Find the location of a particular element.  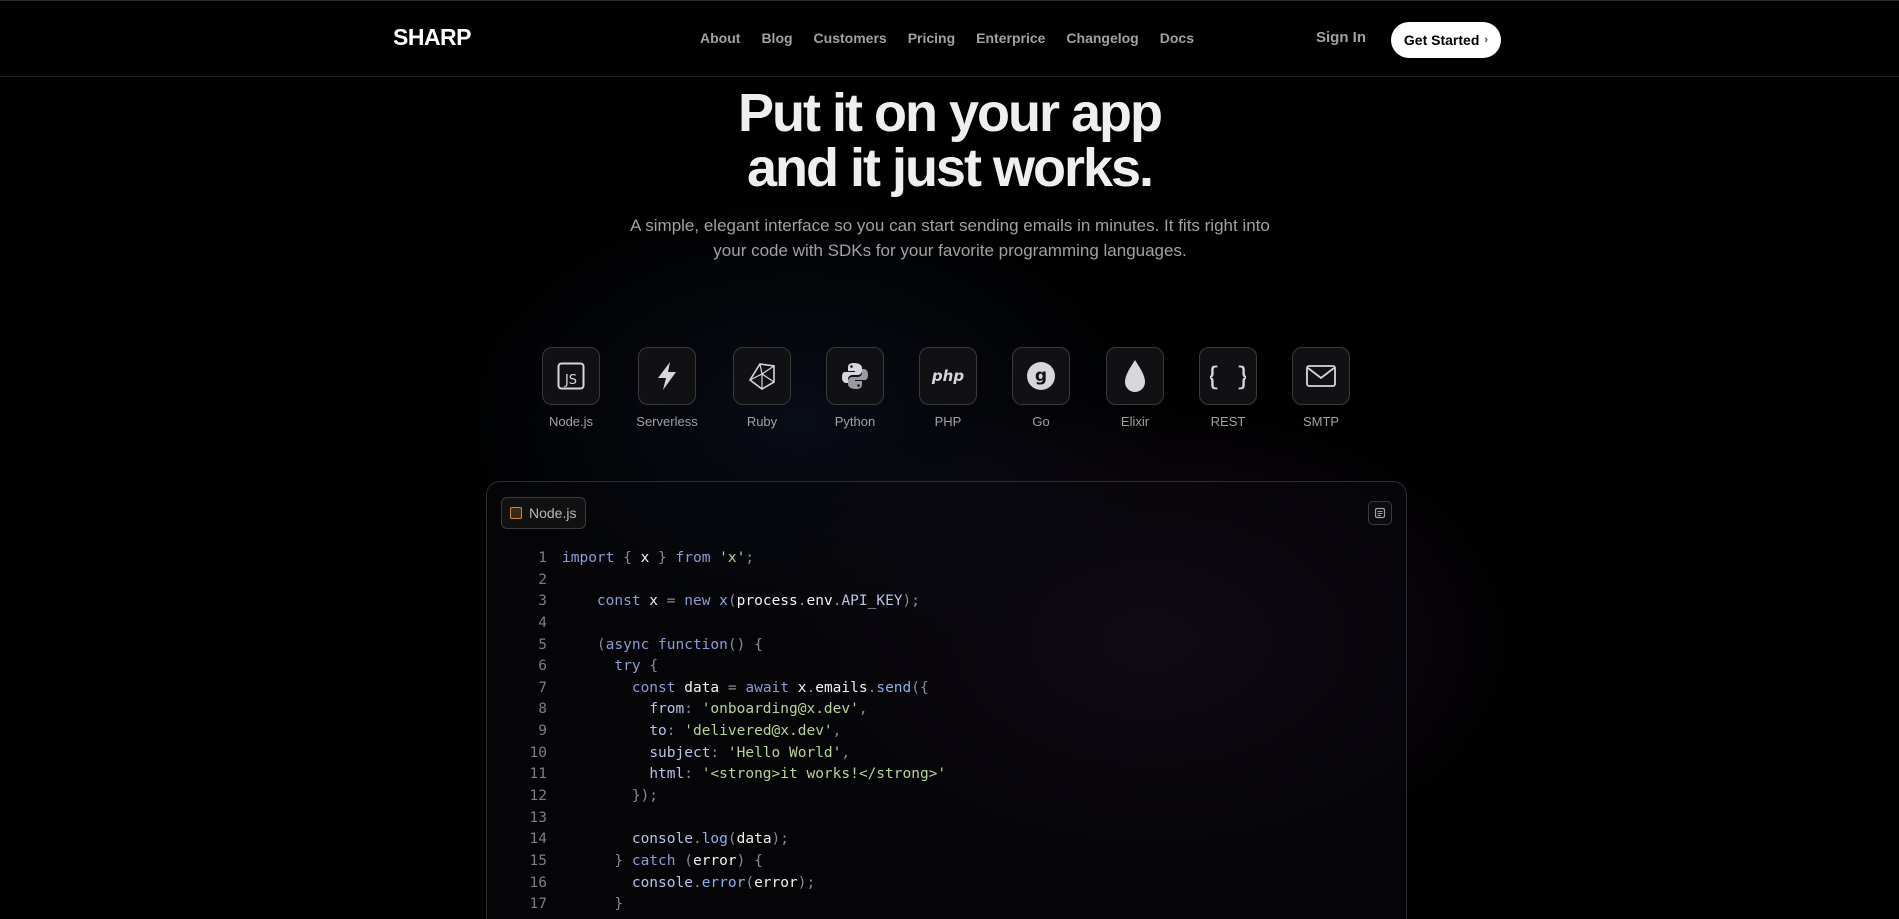

code-text: } is located at coordinates (593, 904).